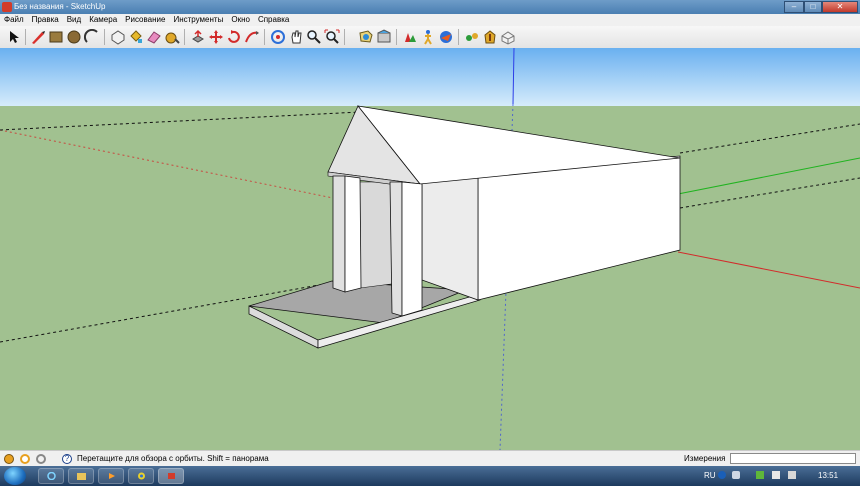 The height and width of the screenshot is (486, 860). I want to click on chrome-icon, so click(141, 476).